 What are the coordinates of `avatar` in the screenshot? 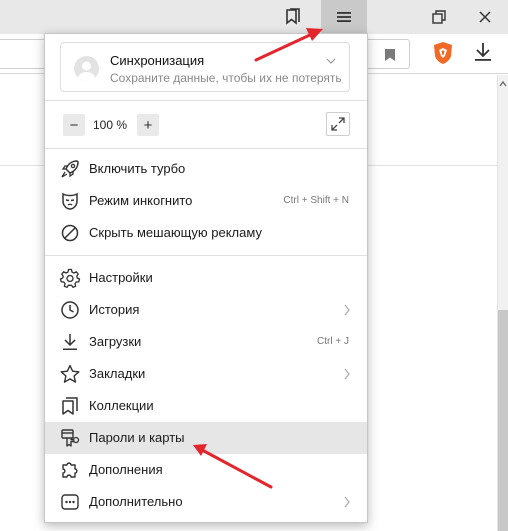 It's located at (86, 68).